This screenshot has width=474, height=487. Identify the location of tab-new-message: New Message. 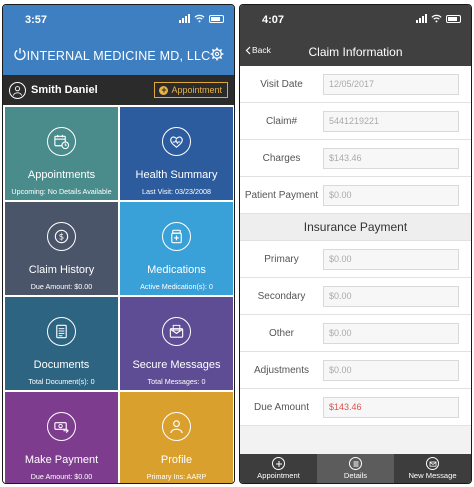
(432, 468).